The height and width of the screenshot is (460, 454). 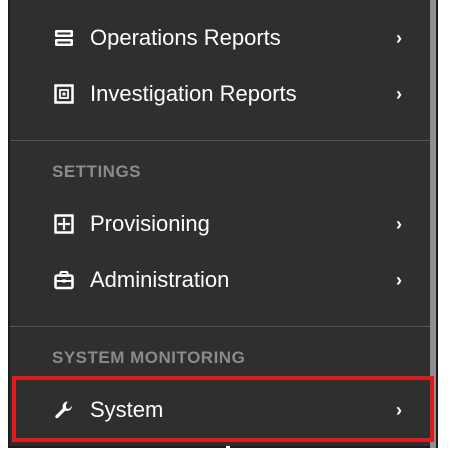 What do you see at coordinates (150, 223) in the screenshot?
I see `menu-item-label: Provisioning` at bounding box center [150, 223].